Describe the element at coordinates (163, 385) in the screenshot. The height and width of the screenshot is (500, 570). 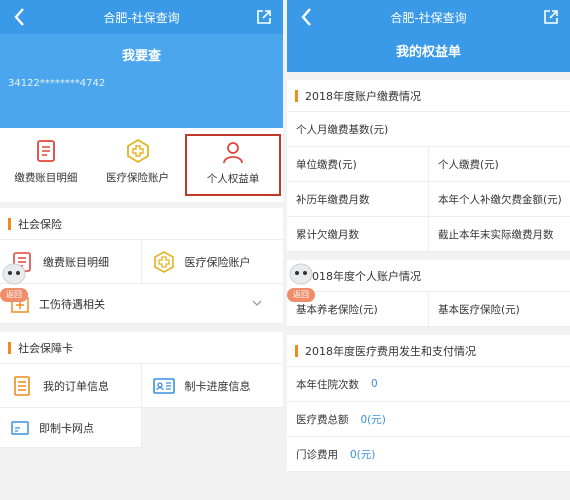
I see `id-card-icon` at that location.